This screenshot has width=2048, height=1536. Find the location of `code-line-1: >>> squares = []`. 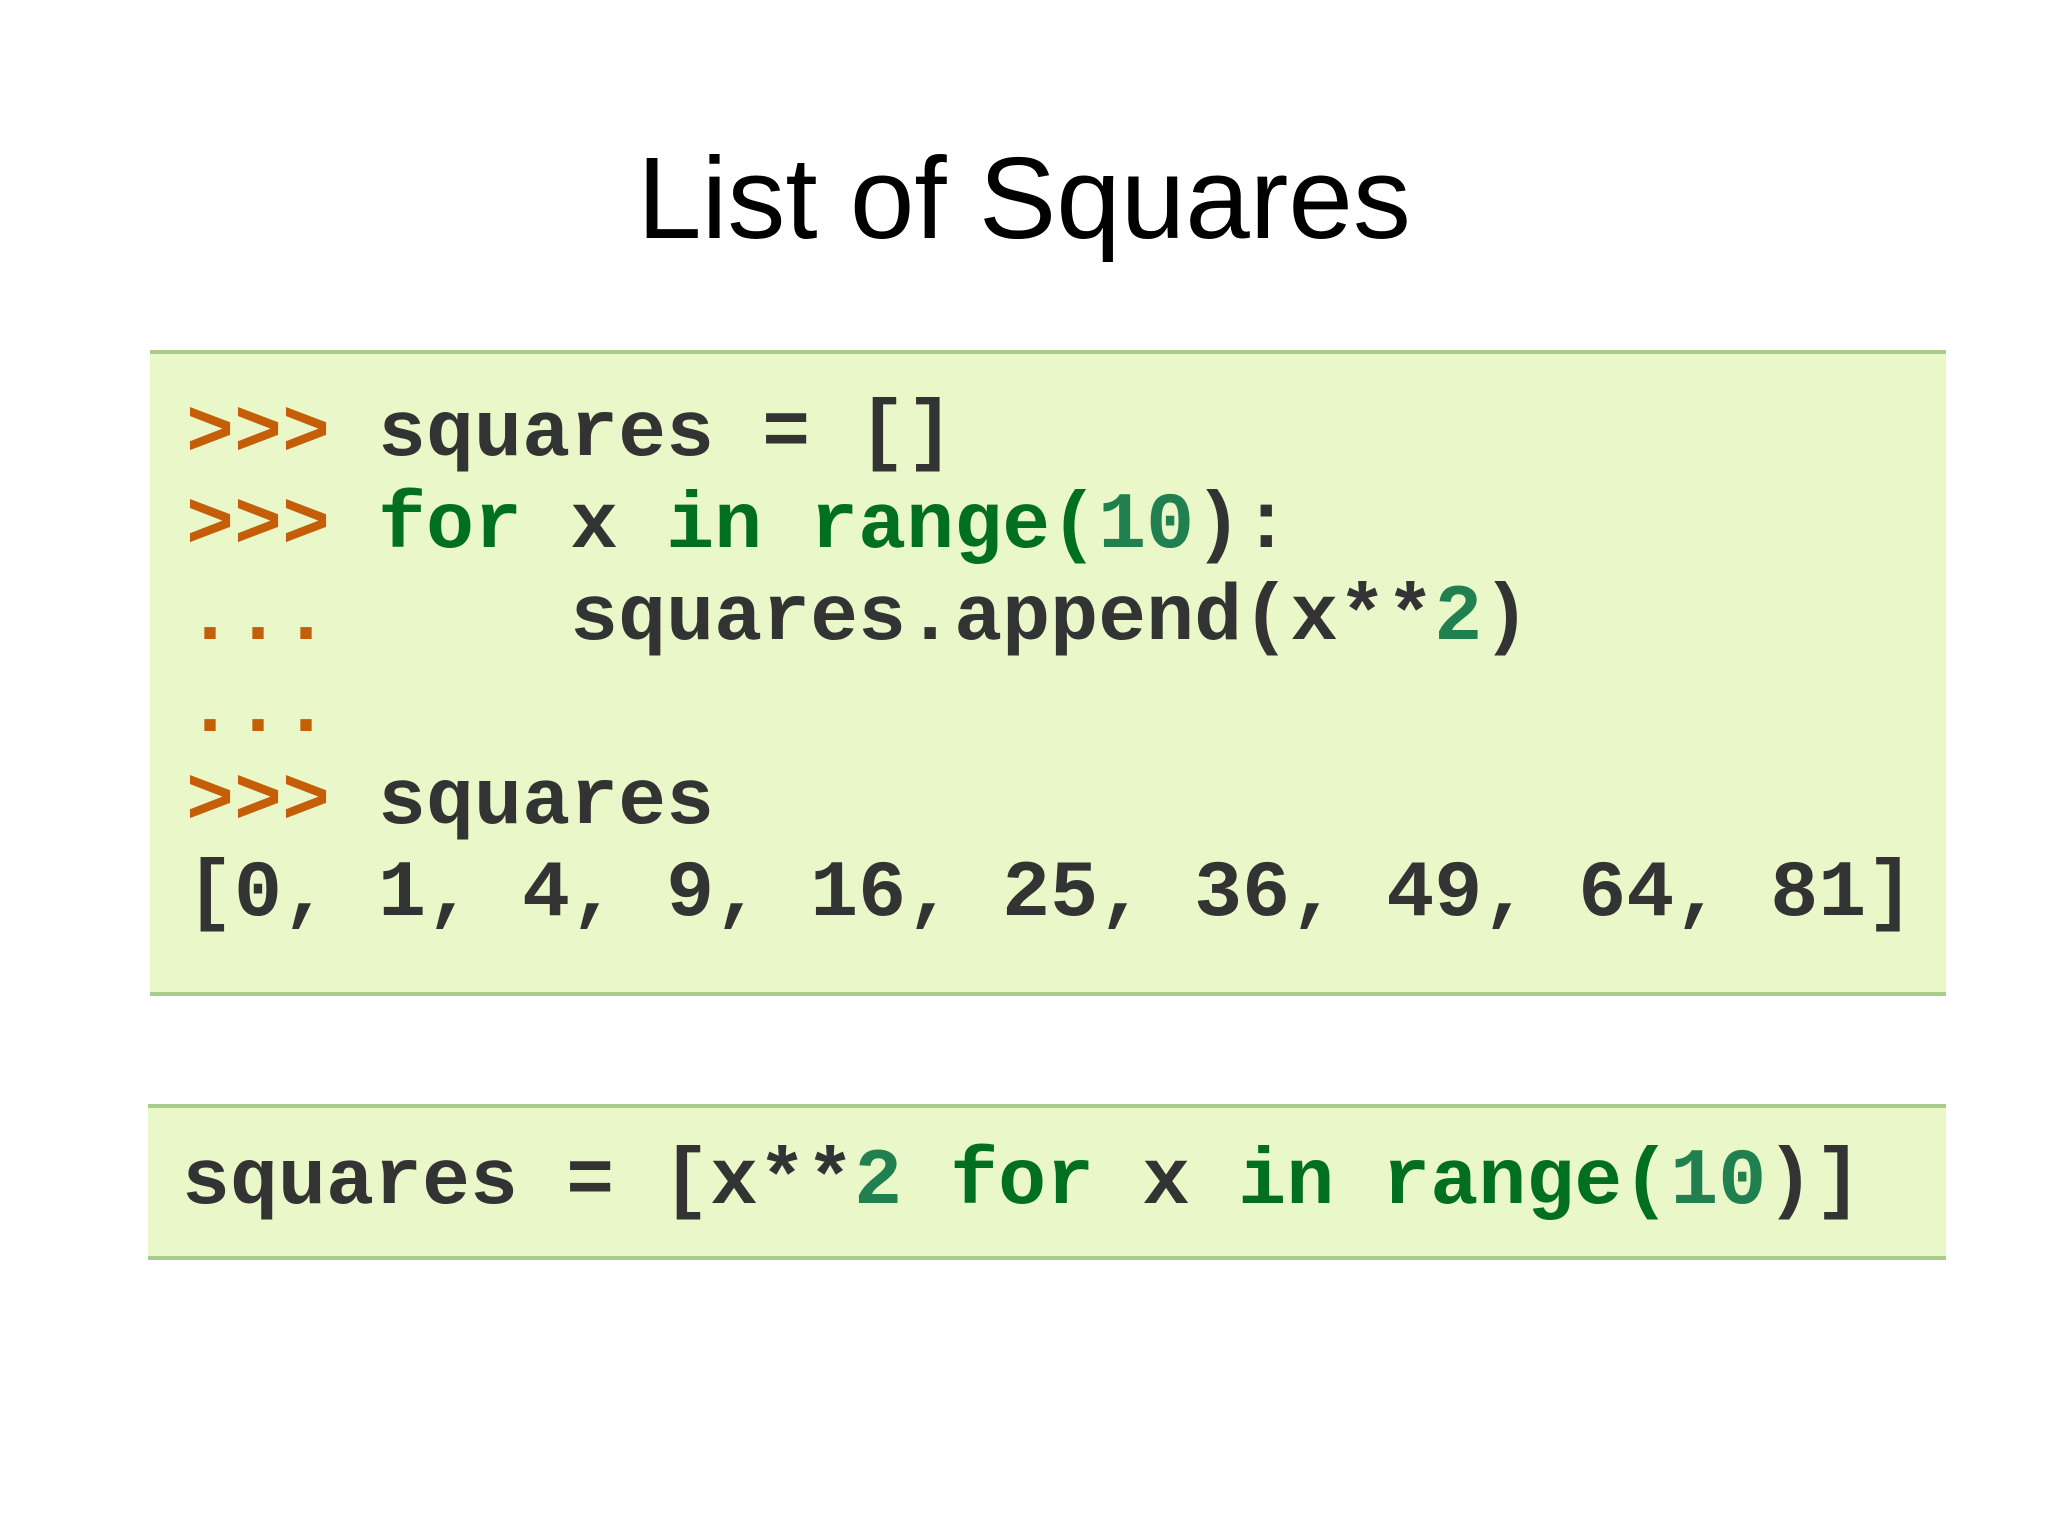

code-line-1: >>> squares = [] is located at coordinates (570, 435).